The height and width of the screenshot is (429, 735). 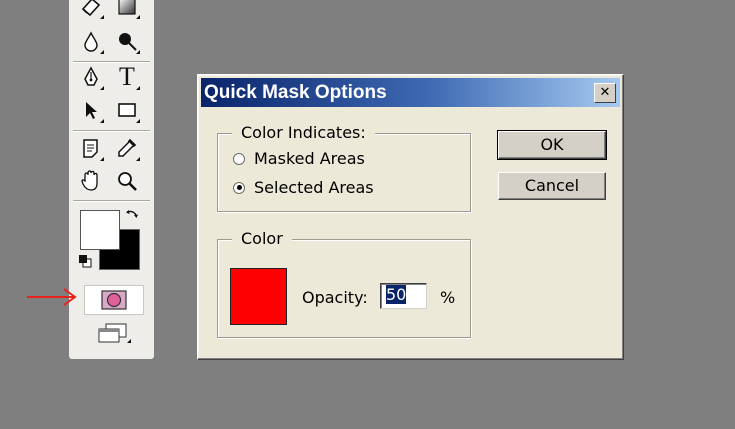 I want to click on dialog-title: Quick Mask Options, so click(x=295, y=92).